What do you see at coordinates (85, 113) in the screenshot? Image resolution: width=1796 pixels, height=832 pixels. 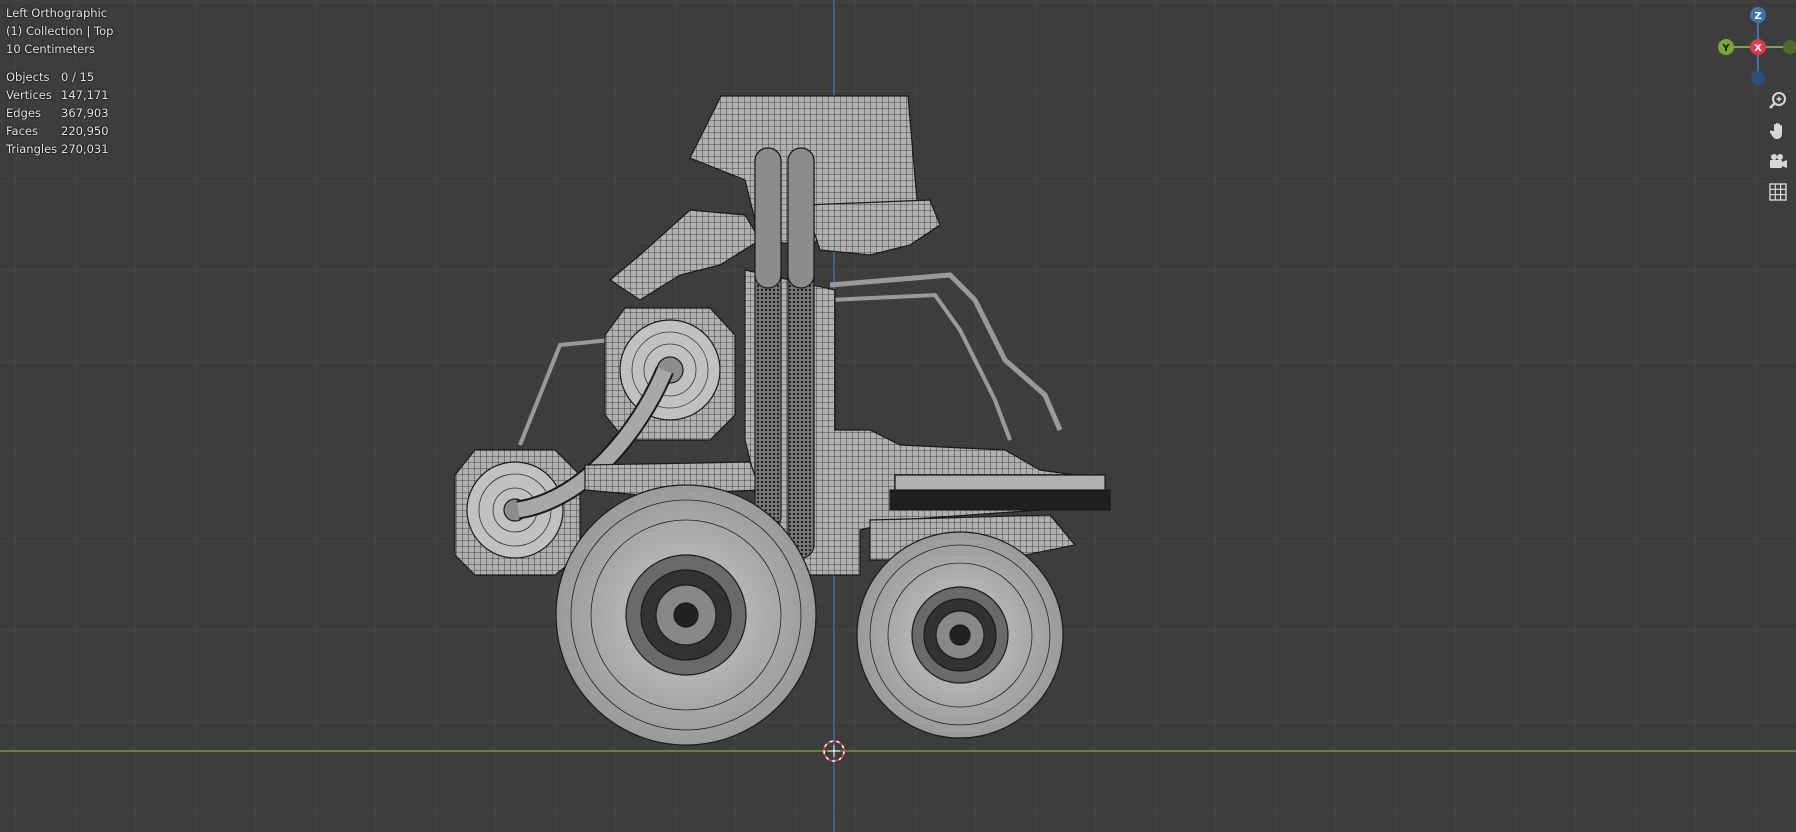 I see `stat-value: 367,903` at bounding box center [85, 113].